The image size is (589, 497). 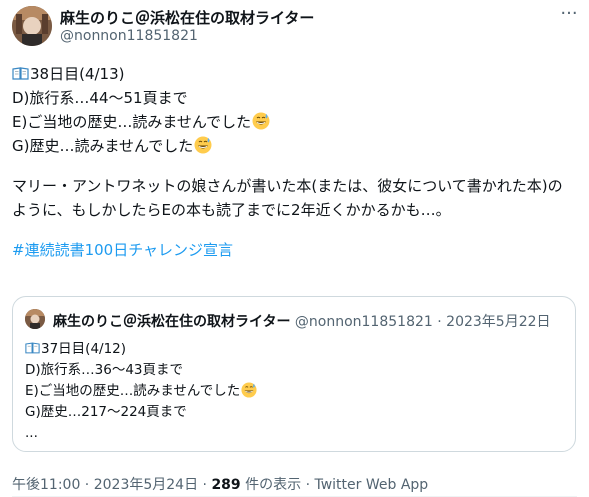 I want to click on quoted-author-avatar, so click(x=35, y=319).